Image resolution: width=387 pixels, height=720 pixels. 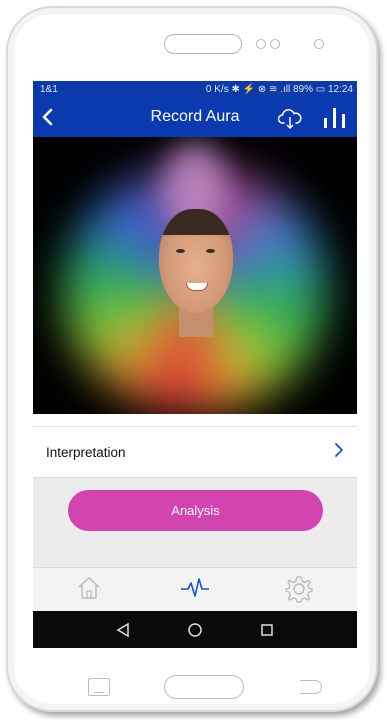 I want to click on app-bar: Record Aura, so click(x=195, y=118).